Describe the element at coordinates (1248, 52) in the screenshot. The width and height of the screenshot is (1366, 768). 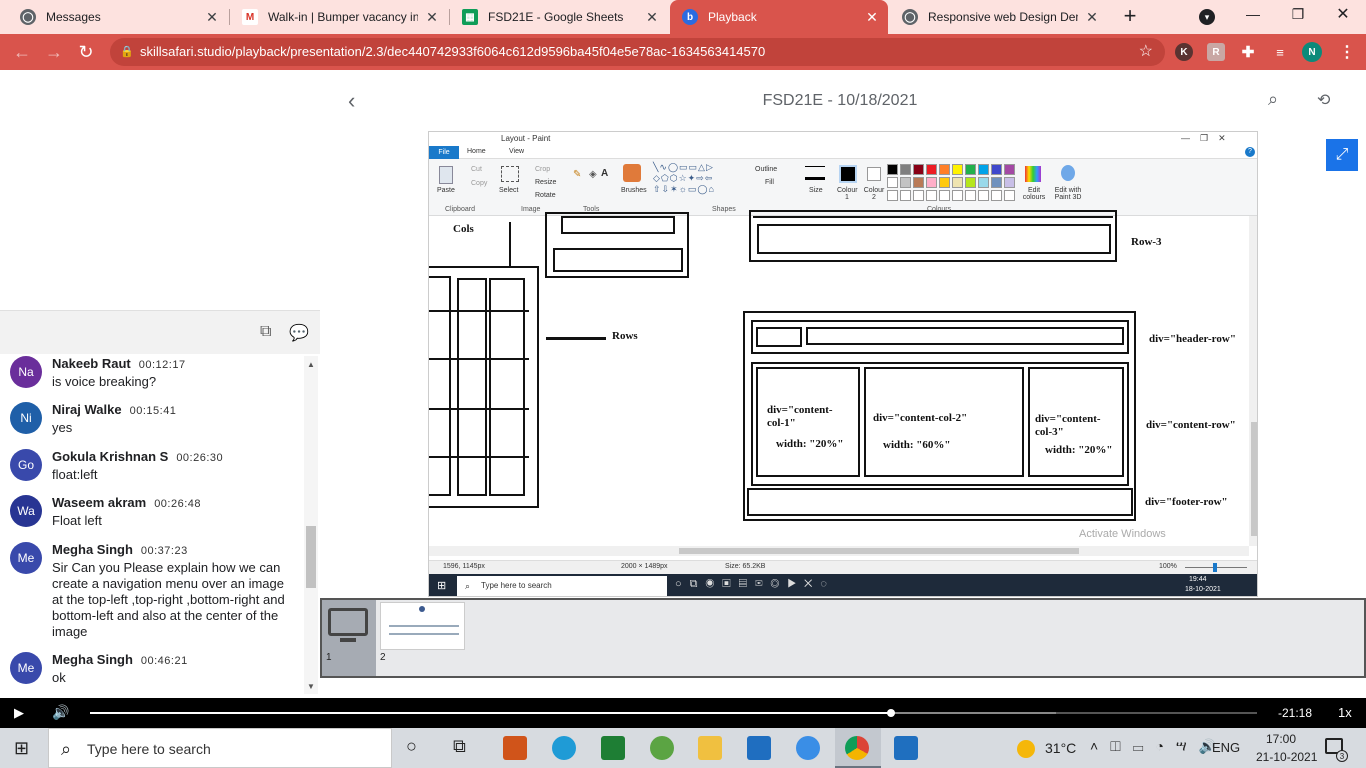
I see `extensions-puzzle-icon: ✚` at that location.